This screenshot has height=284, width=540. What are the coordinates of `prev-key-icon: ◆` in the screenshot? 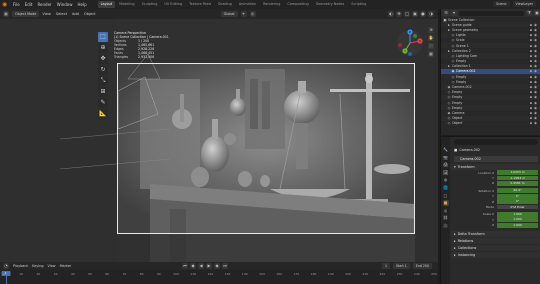 It's located at (193, 266).